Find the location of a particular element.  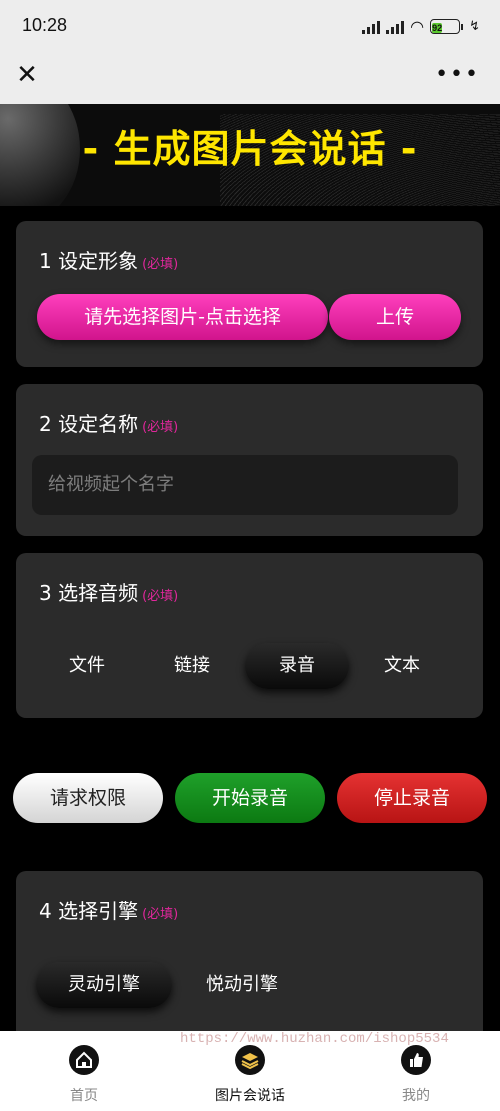

engine-option-lingdong: 灵动引擎 is located at coordinates (104, 985).